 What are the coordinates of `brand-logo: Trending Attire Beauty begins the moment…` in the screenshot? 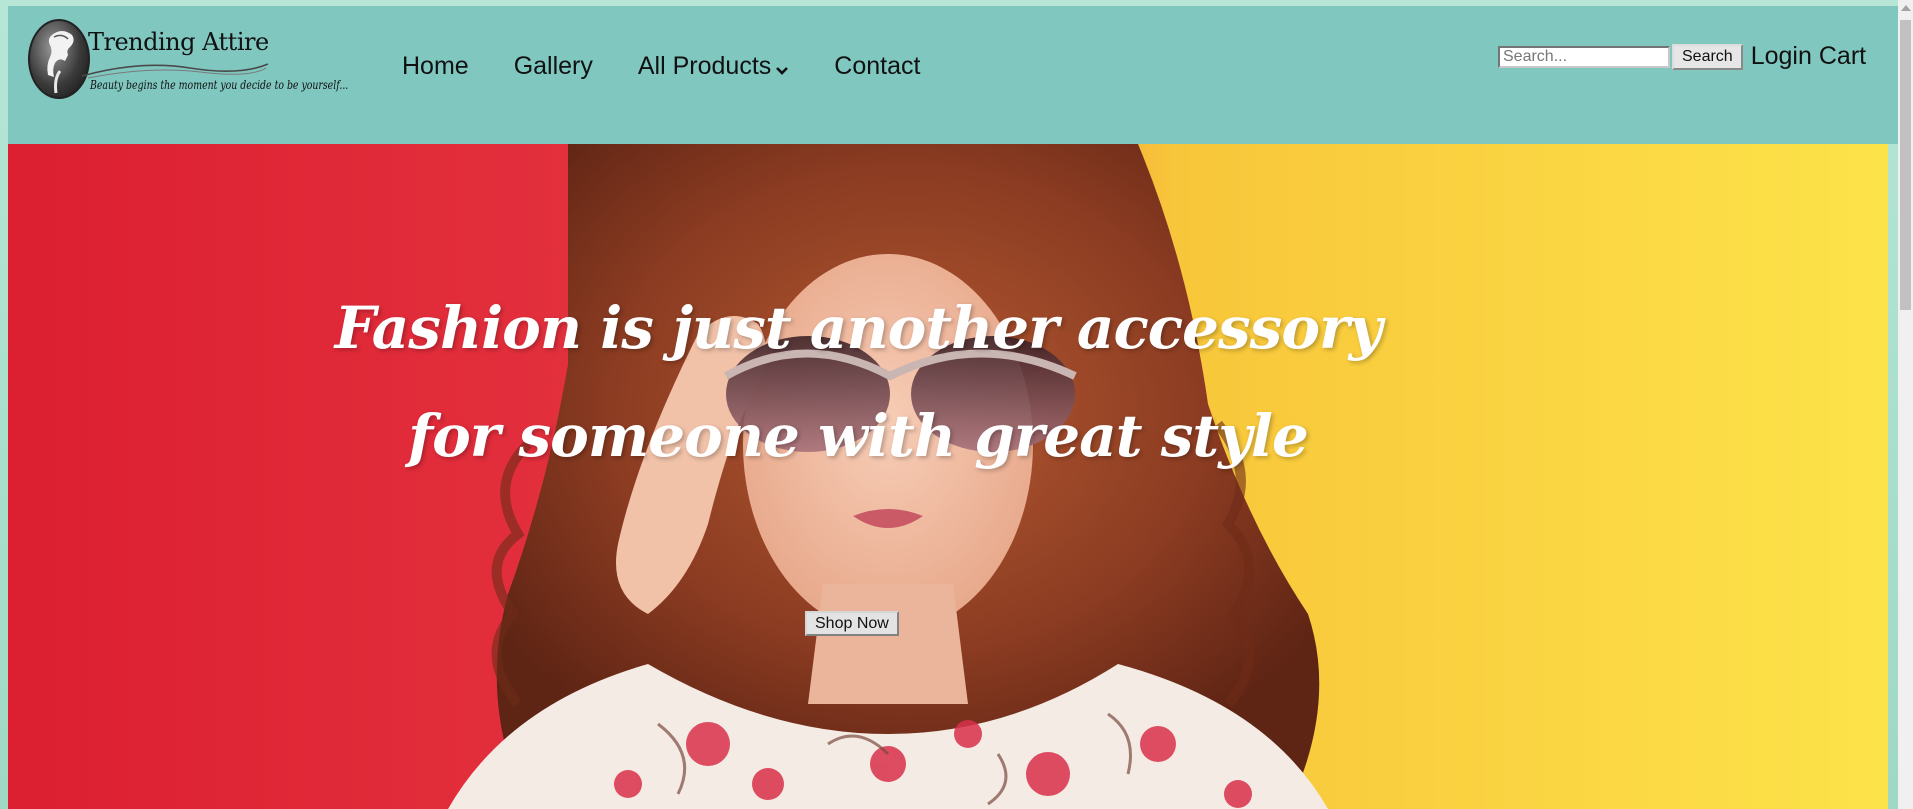 It's located at (188, 59).